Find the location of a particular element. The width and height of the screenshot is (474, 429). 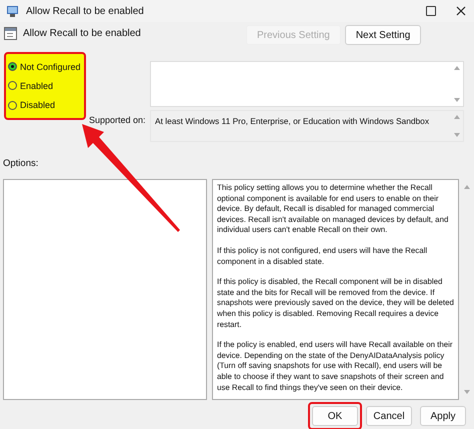

window-title: Allow Recall to be enabled is located at coordinates (85, 11).